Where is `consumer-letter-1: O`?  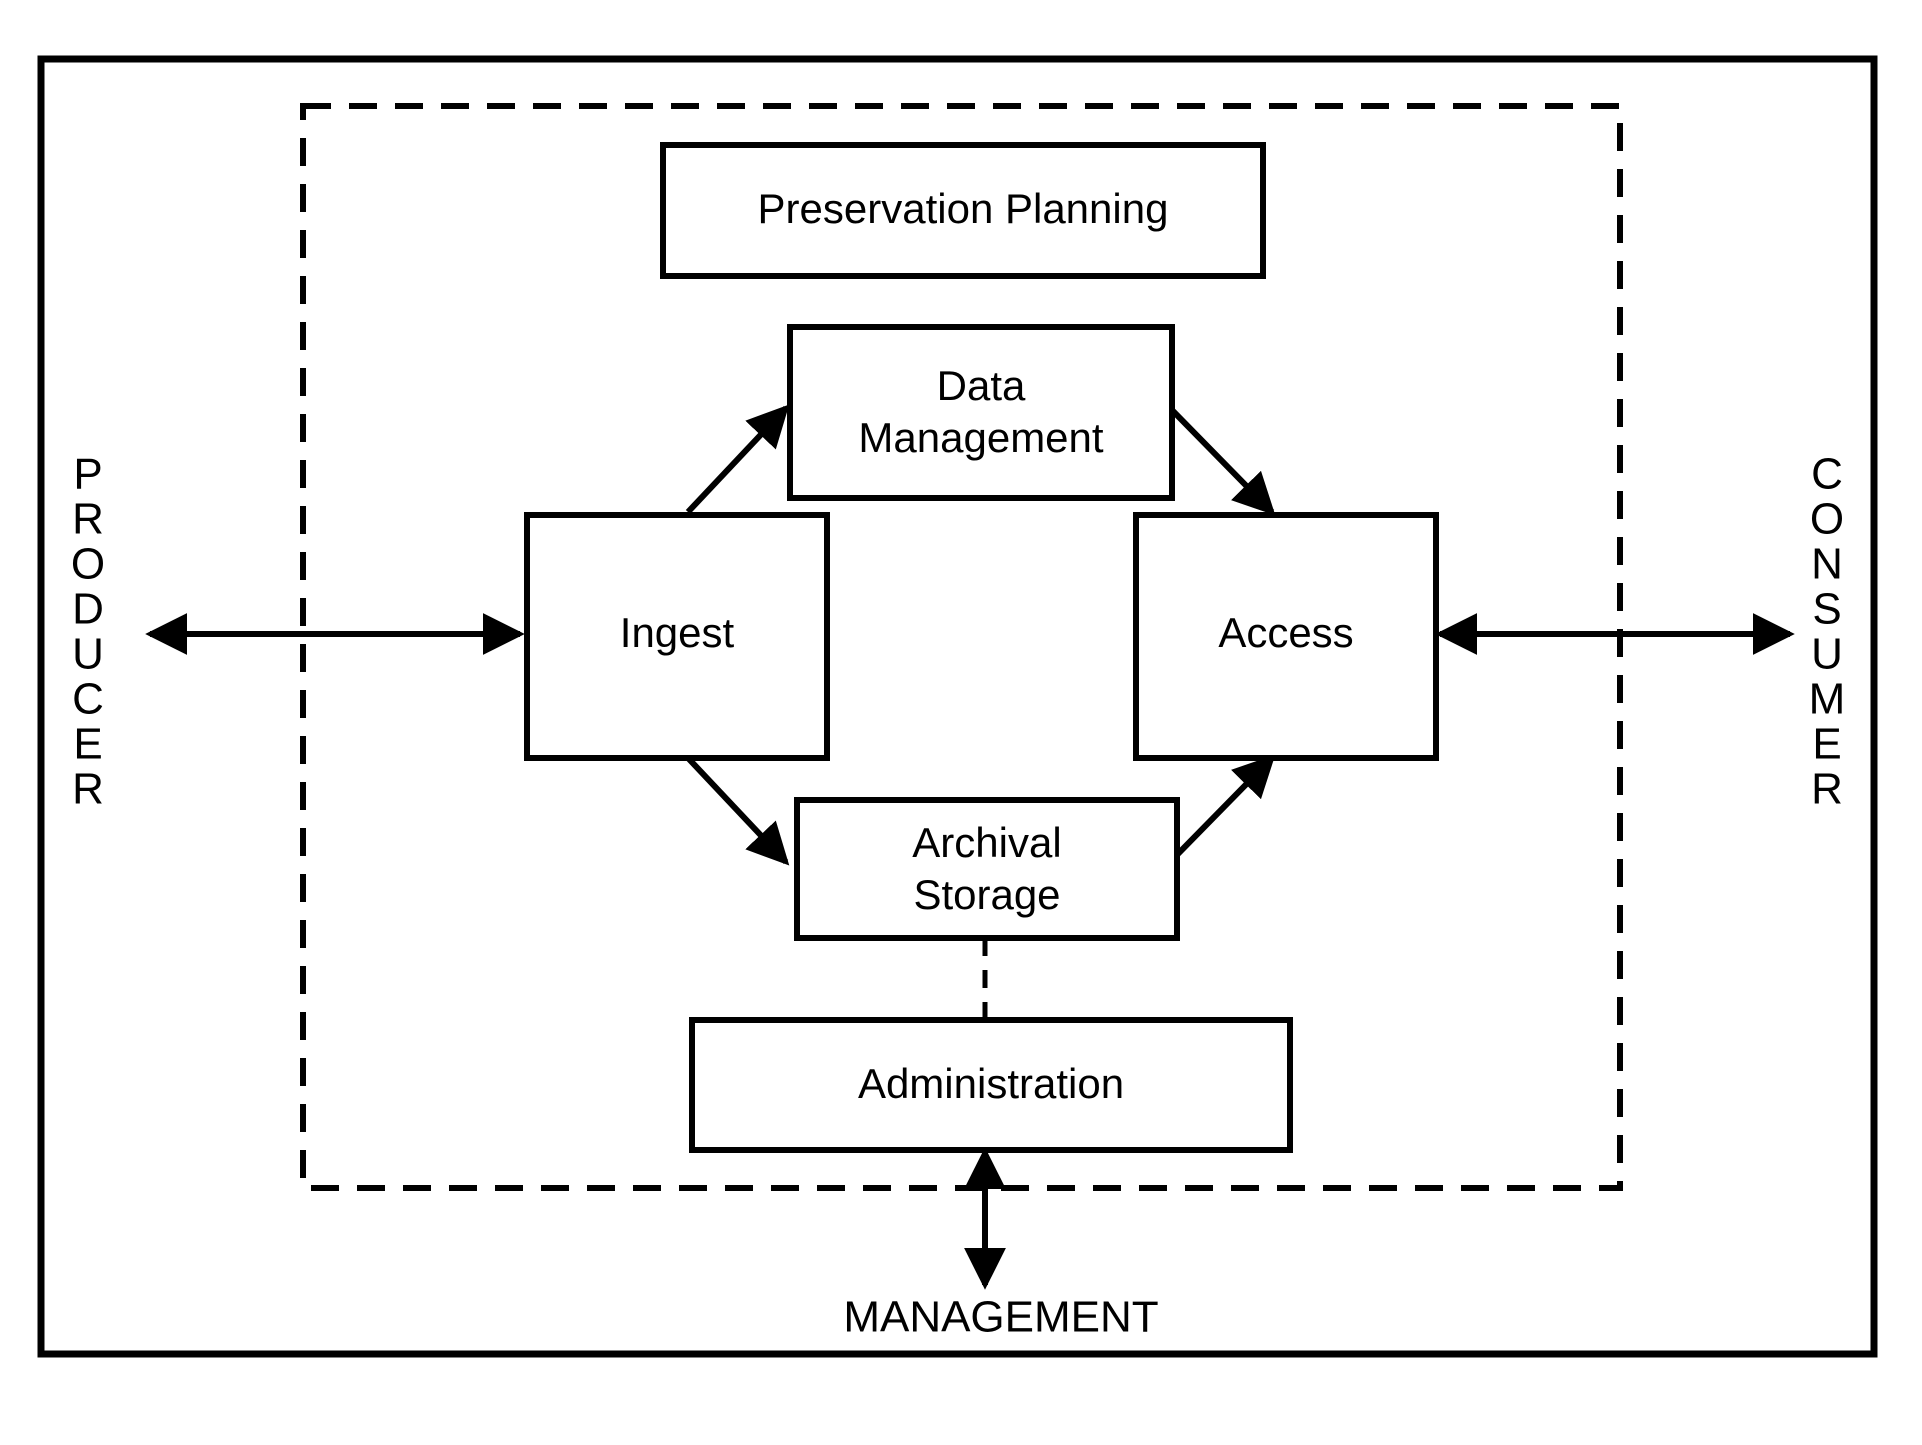 consumer-letter-1: O is located at coordinates (1827, 519).